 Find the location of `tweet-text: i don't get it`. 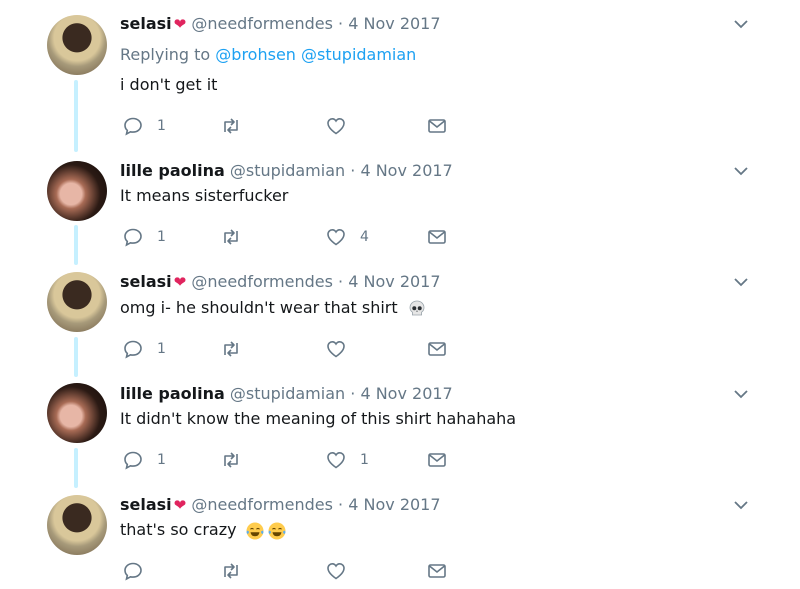

tweet-text: i don't get it is located at coordinates (169, 84).